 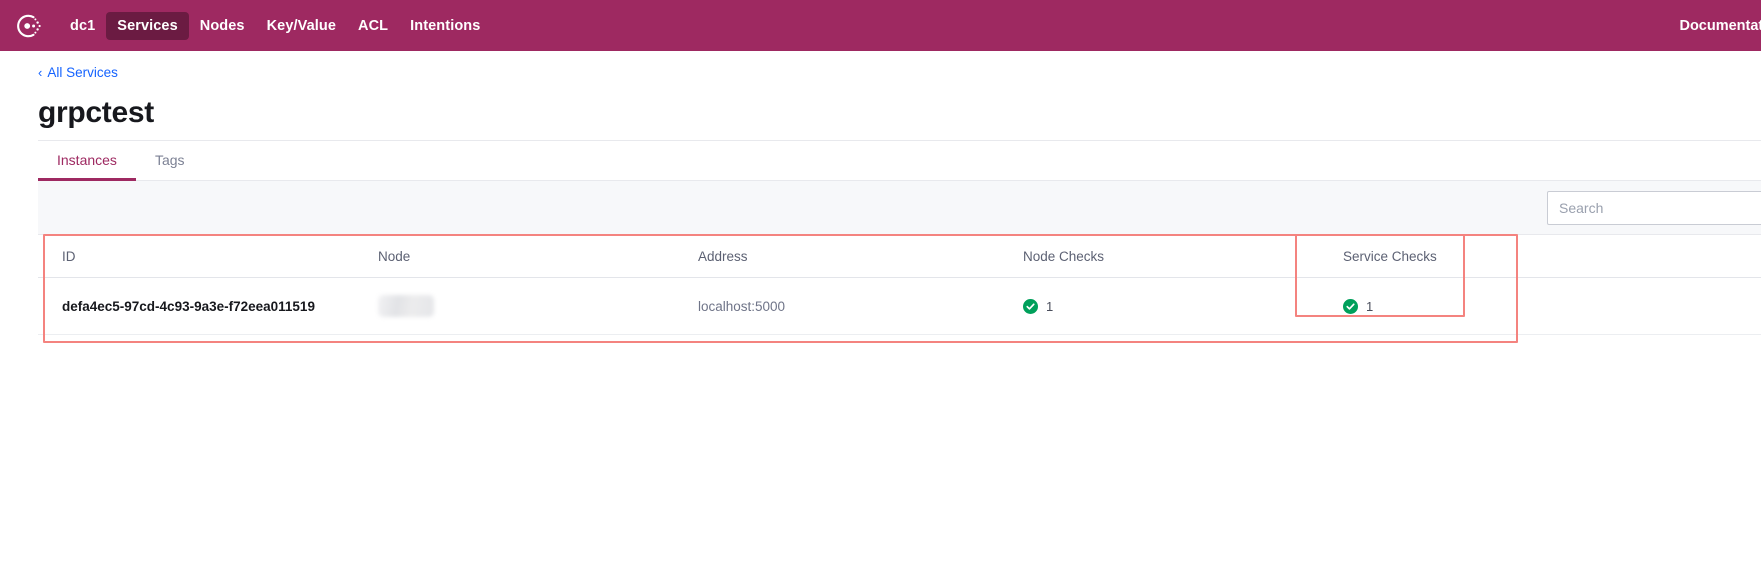 What do you see at coordinates (899, 118) in the screenshot?
I see `page-title-section: grpctest` at bounding box center [899, 118].